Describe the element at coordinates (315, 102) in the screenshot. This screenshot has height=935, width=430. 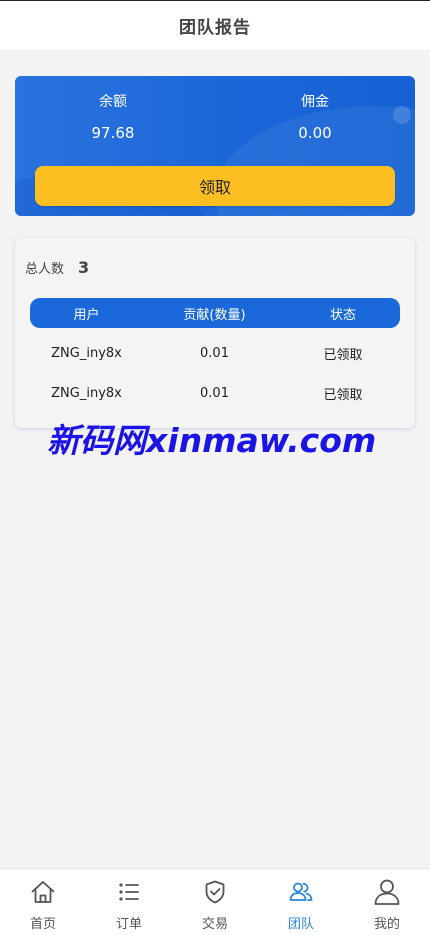
I see `commission-label: 佣金` at that location.